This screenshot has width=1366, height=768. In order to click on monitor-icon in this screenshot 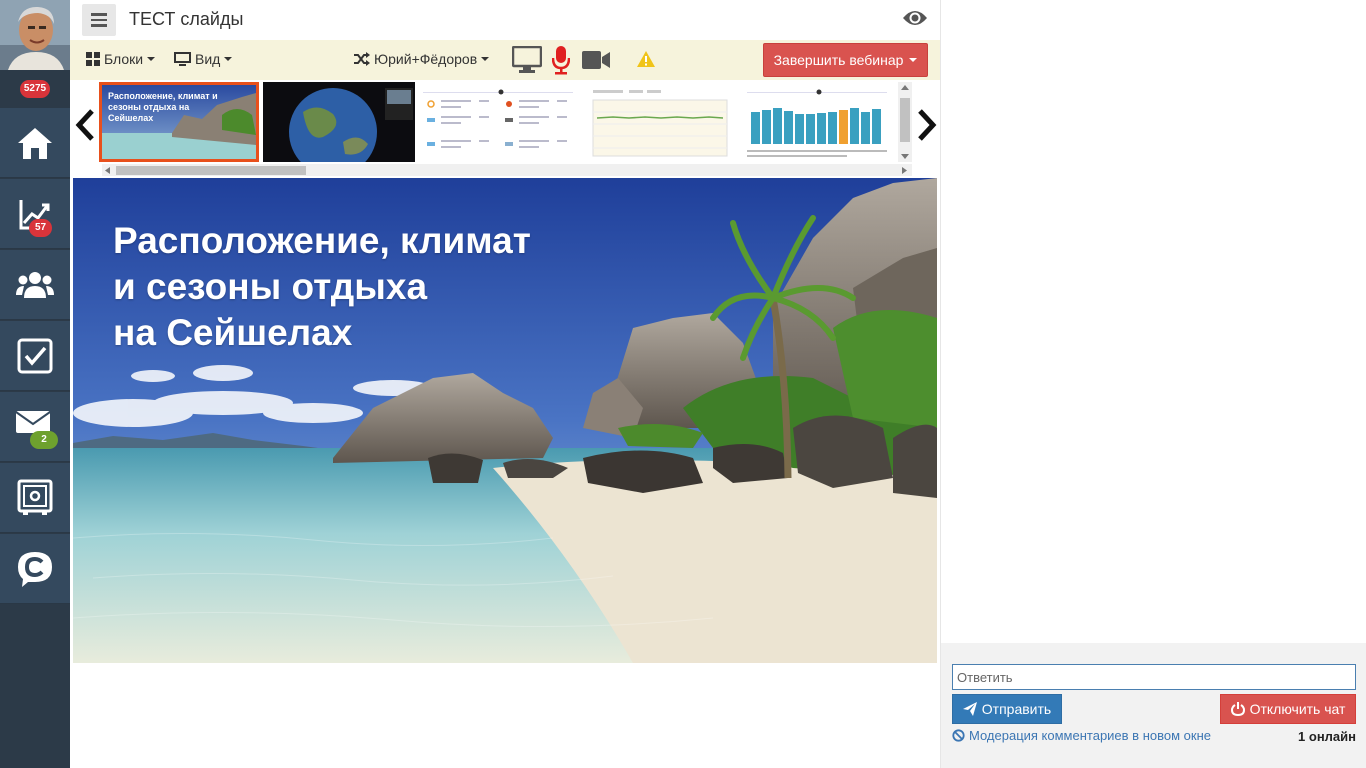, I will do `click(182, 59)`.